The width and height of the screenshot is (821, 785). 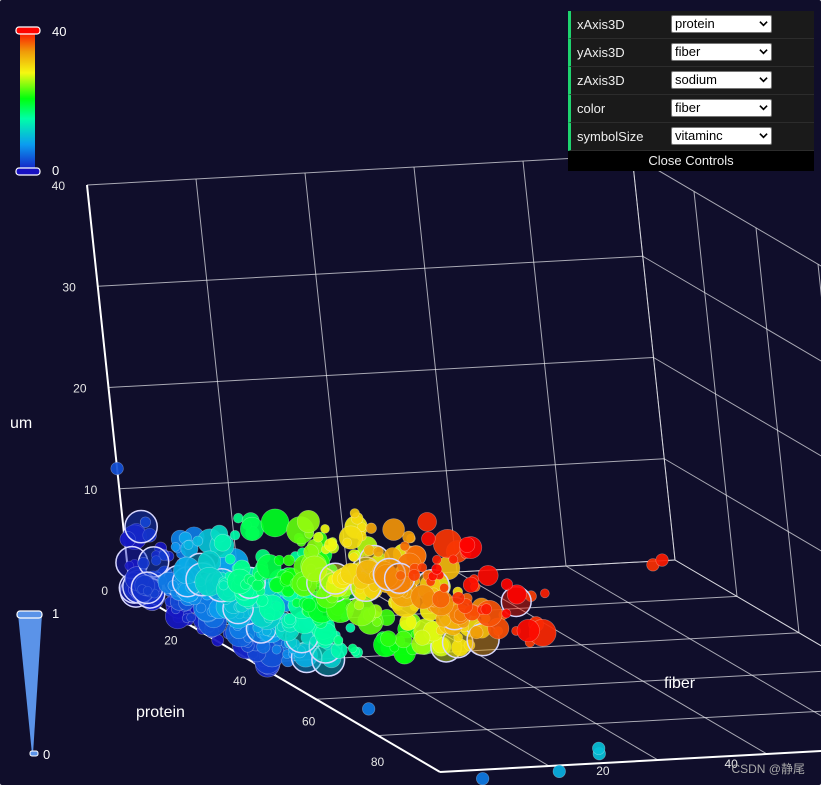 I want to click on x-tick-label: 60, so click(x=309, y=721).